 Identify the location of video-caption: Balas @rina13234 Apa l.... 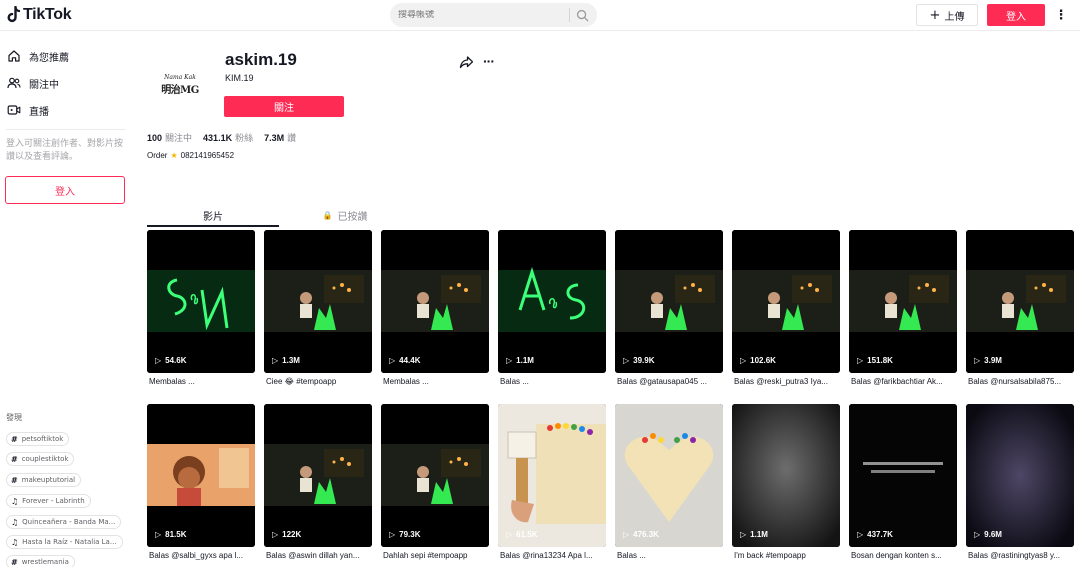
(554, 555).